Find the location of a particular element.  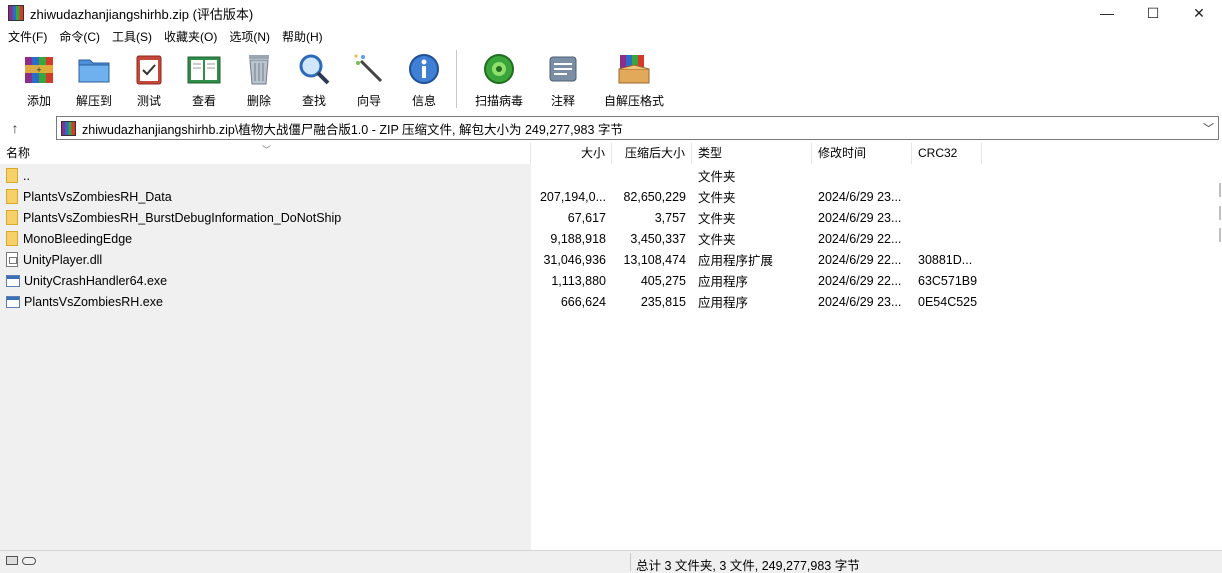

delete-button: 删除 is located at coordinates (259, 77).